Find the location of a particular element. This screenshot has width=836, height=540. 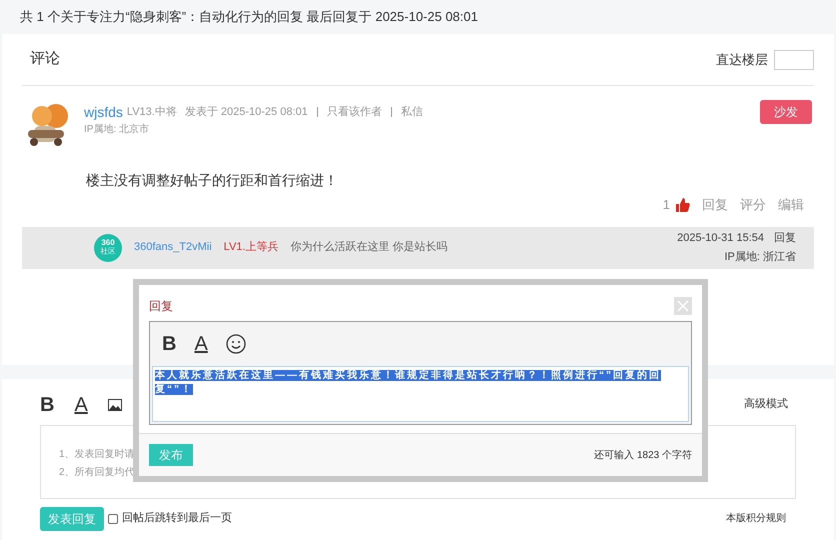

jump-last-checkbox is located at coordinates (113, 519).